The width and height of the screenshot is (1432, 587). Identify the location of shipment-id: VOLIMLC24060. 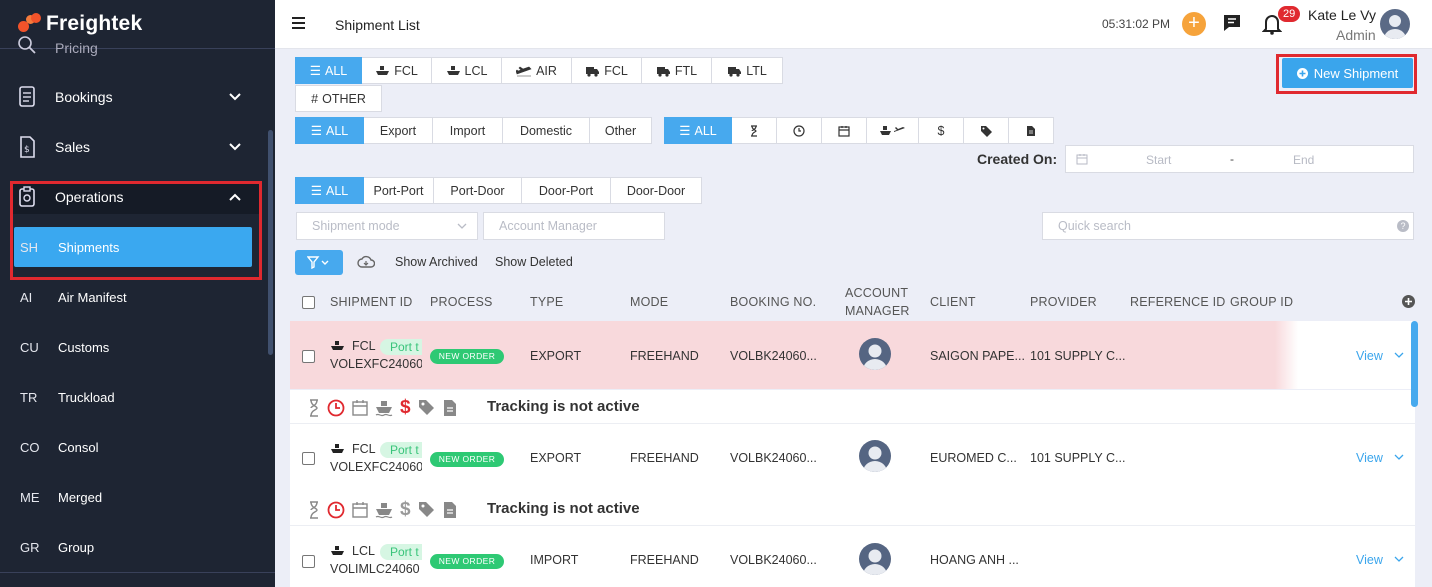
(376, 569).